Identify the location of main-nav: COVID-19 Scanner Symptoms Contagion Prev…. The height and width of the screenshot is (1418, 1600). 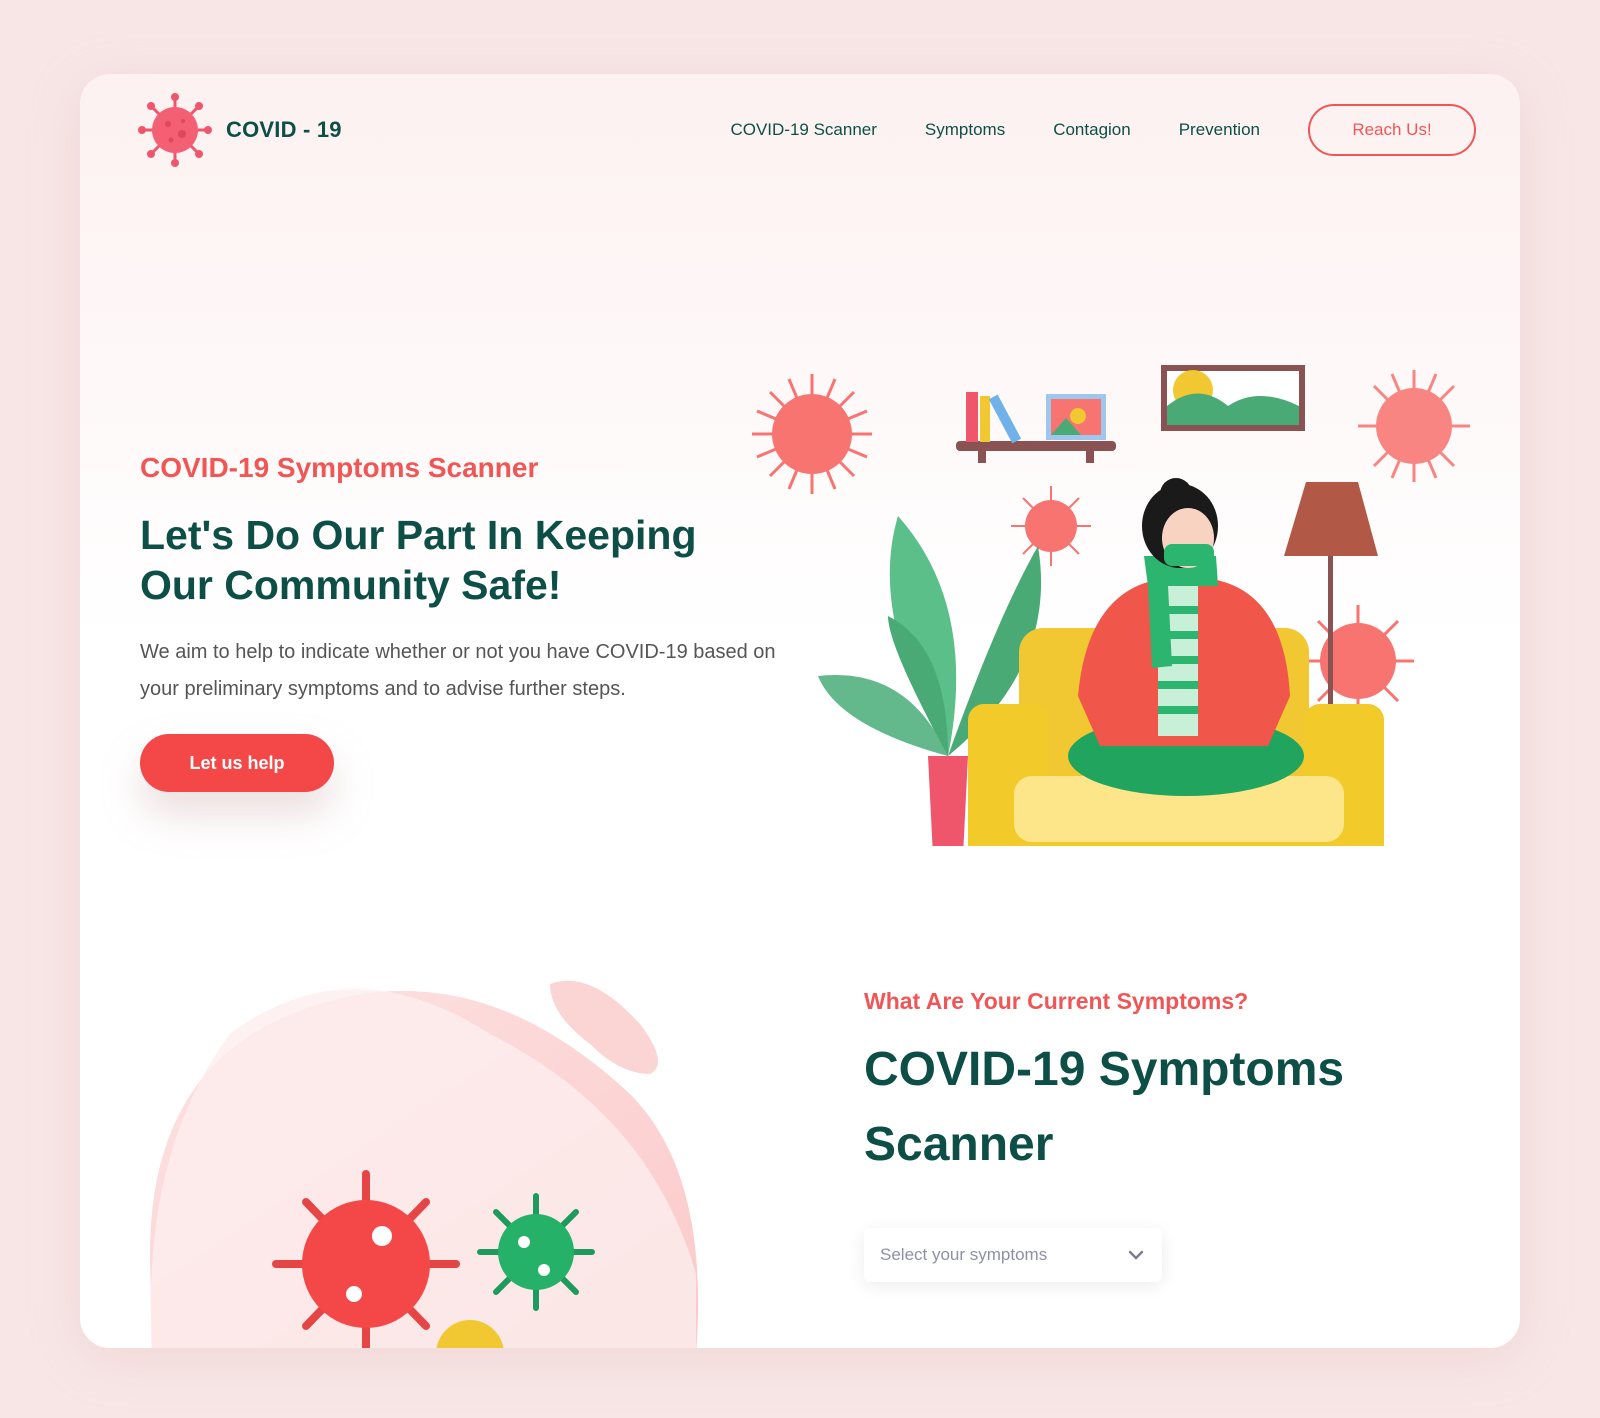
(1103, 130).